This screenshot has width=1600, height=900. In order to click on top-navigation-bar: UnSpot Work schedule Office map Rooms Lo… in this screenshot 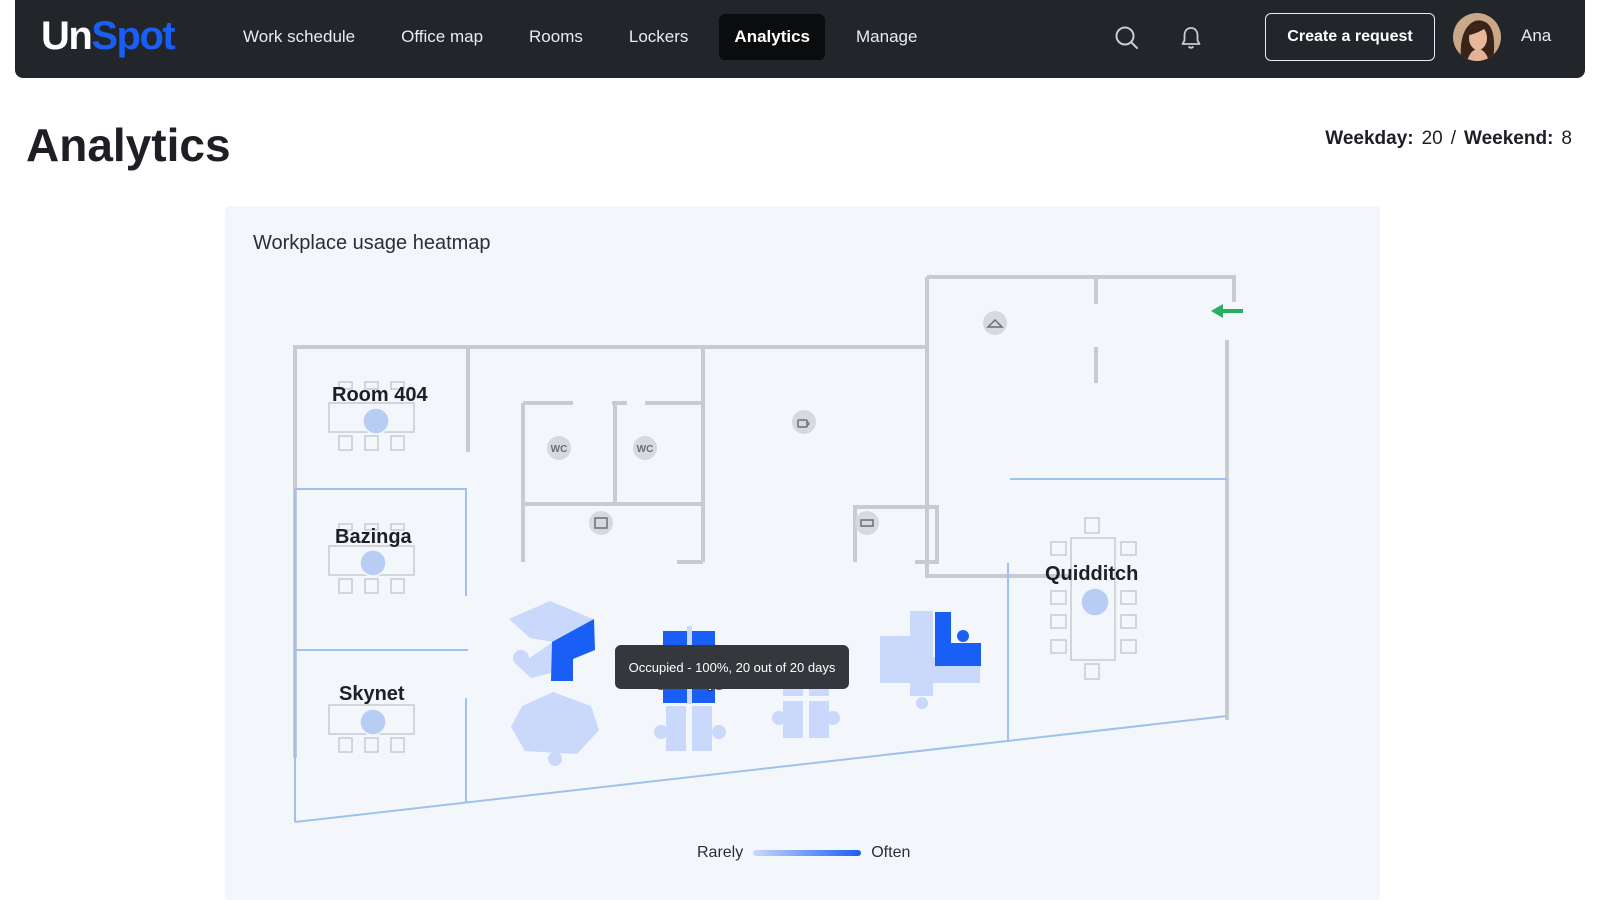, I will do `click(800, 39)`.